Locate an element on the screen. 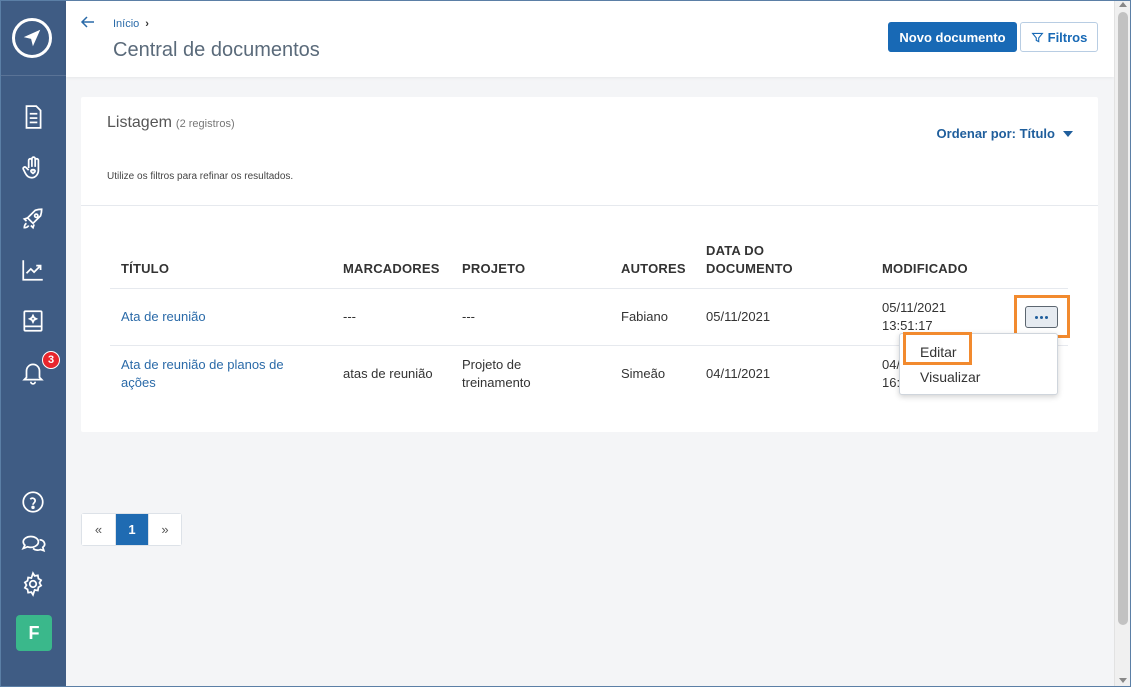  sort-dropdown: Ordenar por: Título is located at coordinates (1005, 133).